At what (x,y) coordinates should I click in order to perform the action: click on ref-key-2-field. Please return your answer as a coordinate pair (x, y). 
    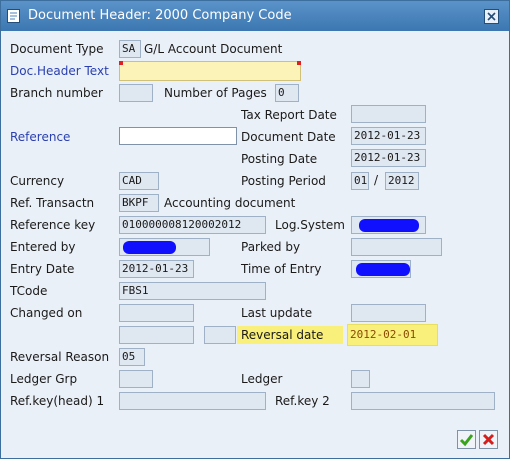
    Looking at the image, I should click on (423, 401).